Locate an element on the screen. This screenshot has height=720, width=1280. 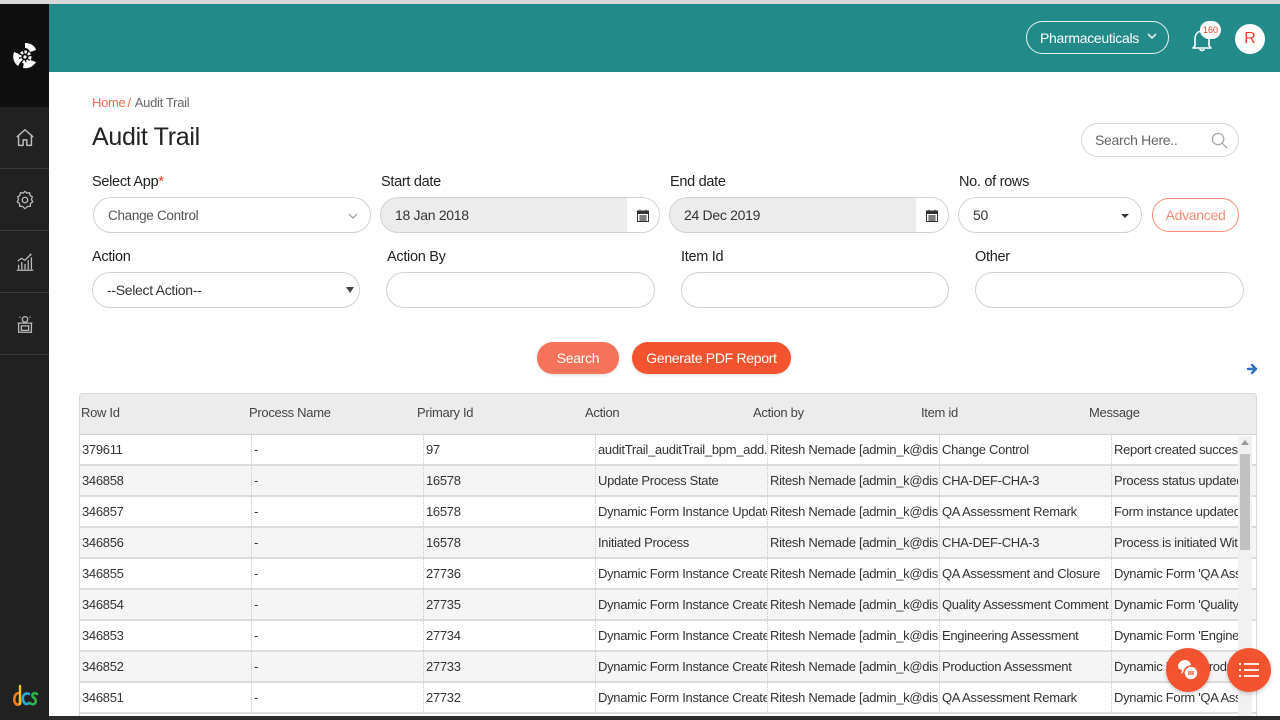
end-date-input: 24 Dec 2019 is located at coordinates (809, 215).